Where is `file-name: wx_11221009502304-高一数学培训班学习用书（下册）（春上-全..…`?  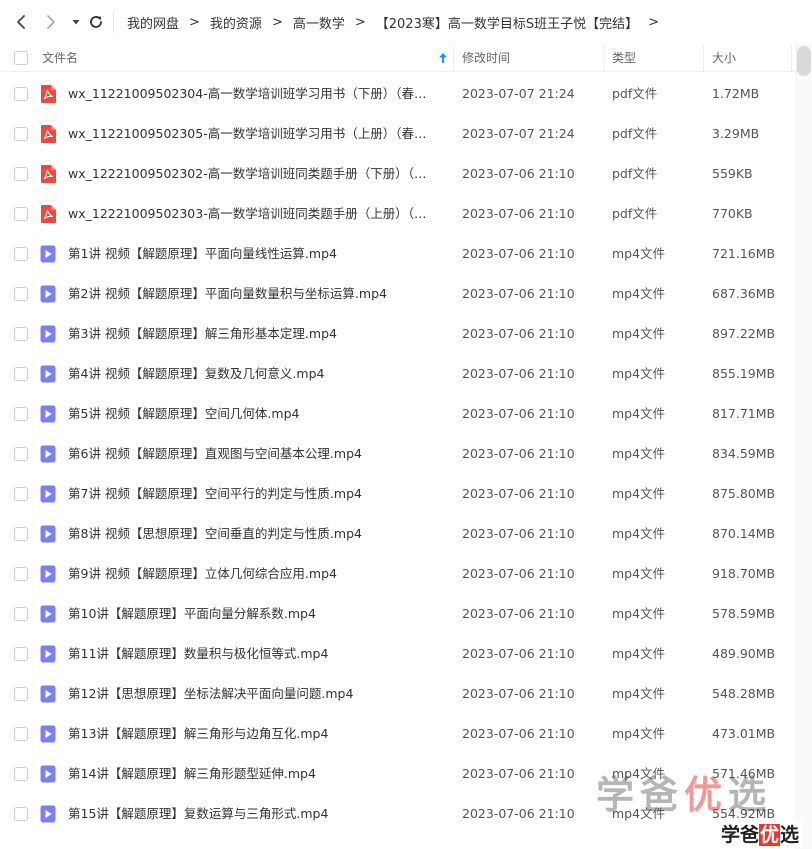 file-name: wx_11221009502304-高一数学培训班学习用书（下册）（春上-全..… is located at coordinates (253, 94).